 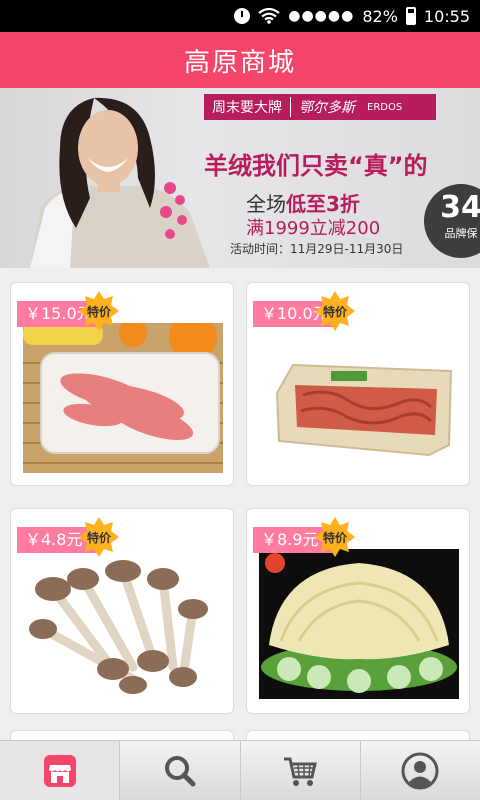 I want to click on banner-headline: 羊绒我们只卖“真”的, so click(x=316, y=166).